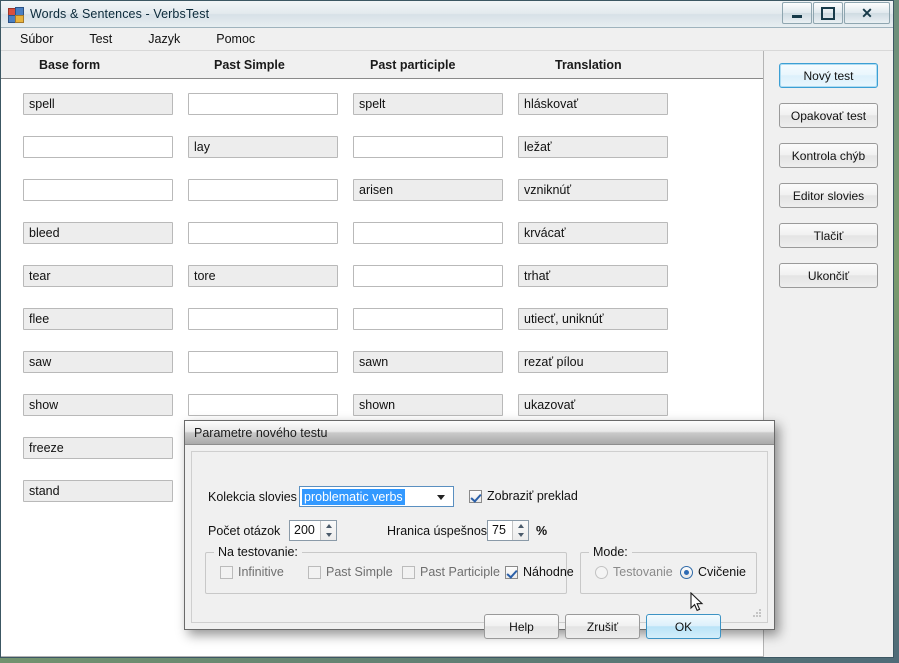  I want to click on cell-base-form: tear, so click(98, 276).